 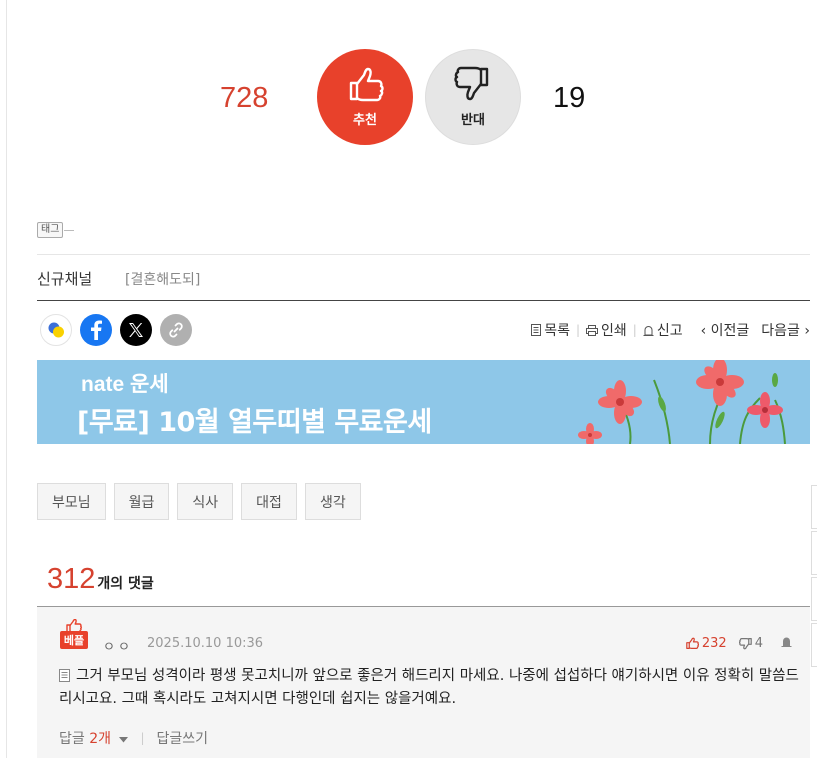 I want to click on fortune-banner: nate 운세 [무료] 10월 열두띠별 무료운세, so click(x=423, y=402).